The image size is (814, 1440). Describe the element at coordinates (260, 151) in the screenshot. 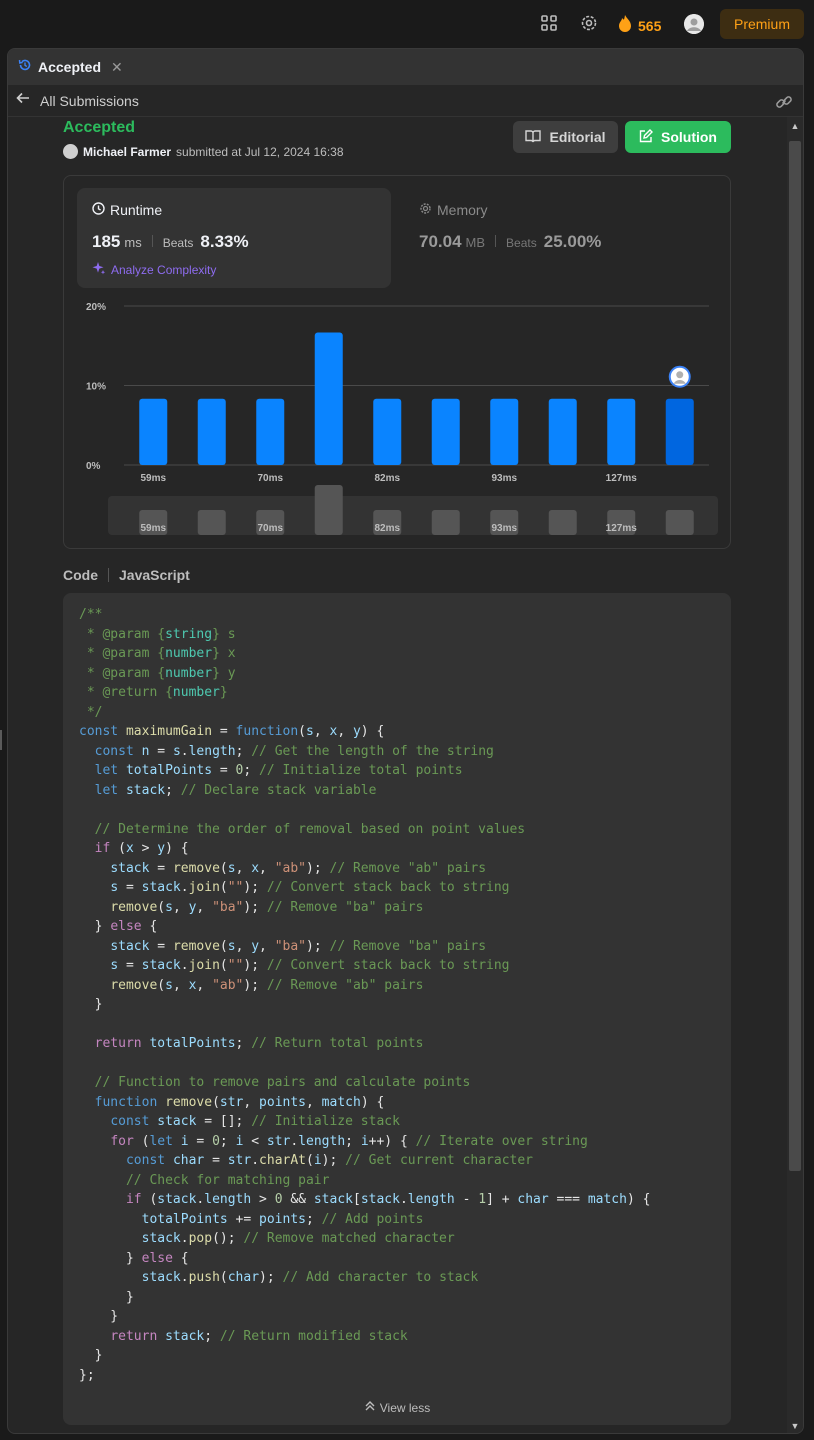

I see `submitted-time: submitted at Jul 12, 2024 16:38` at that location.